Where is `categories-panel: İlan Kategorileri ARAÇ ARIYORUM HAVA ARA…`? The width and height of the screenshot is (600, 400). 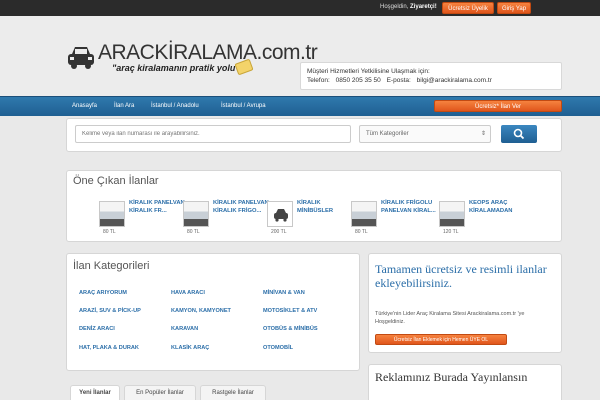
categories-panel: İlan Kategorileri ARAÇ ARIYORUM HAVA ARA… is located at coordinates (213, 312).